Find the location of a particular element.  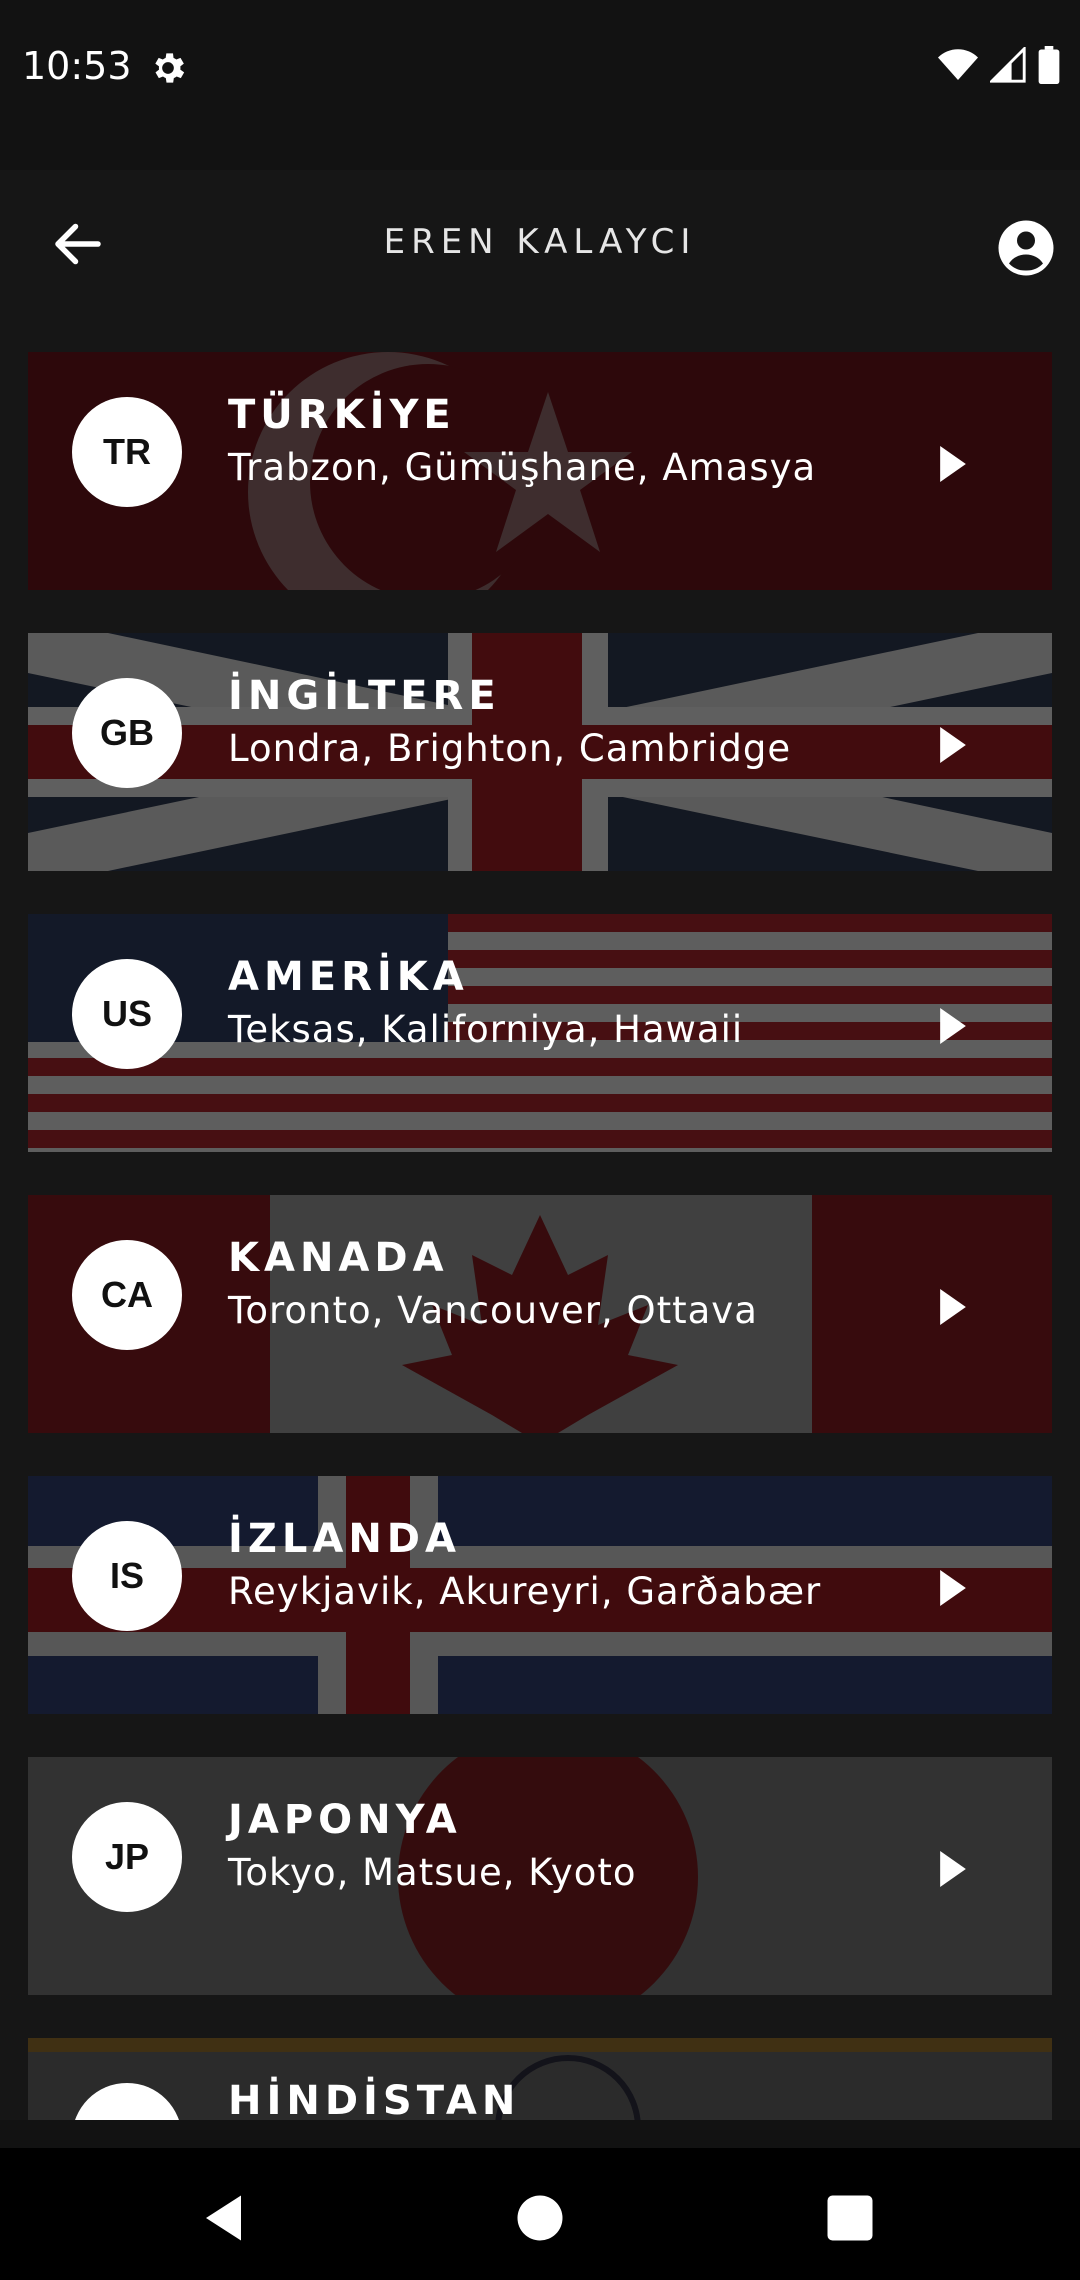

country-code-badge: TR is located at coordinates (127, 452).